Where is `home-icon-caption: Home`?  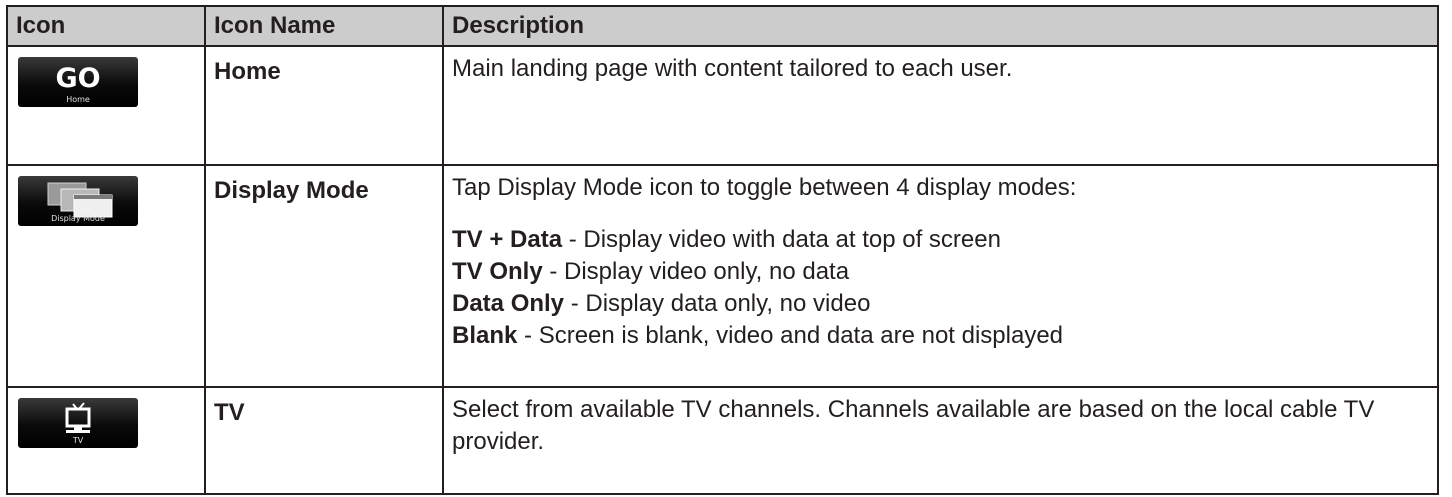
home-icon-caption: Home is located at coordinates (78, 99).